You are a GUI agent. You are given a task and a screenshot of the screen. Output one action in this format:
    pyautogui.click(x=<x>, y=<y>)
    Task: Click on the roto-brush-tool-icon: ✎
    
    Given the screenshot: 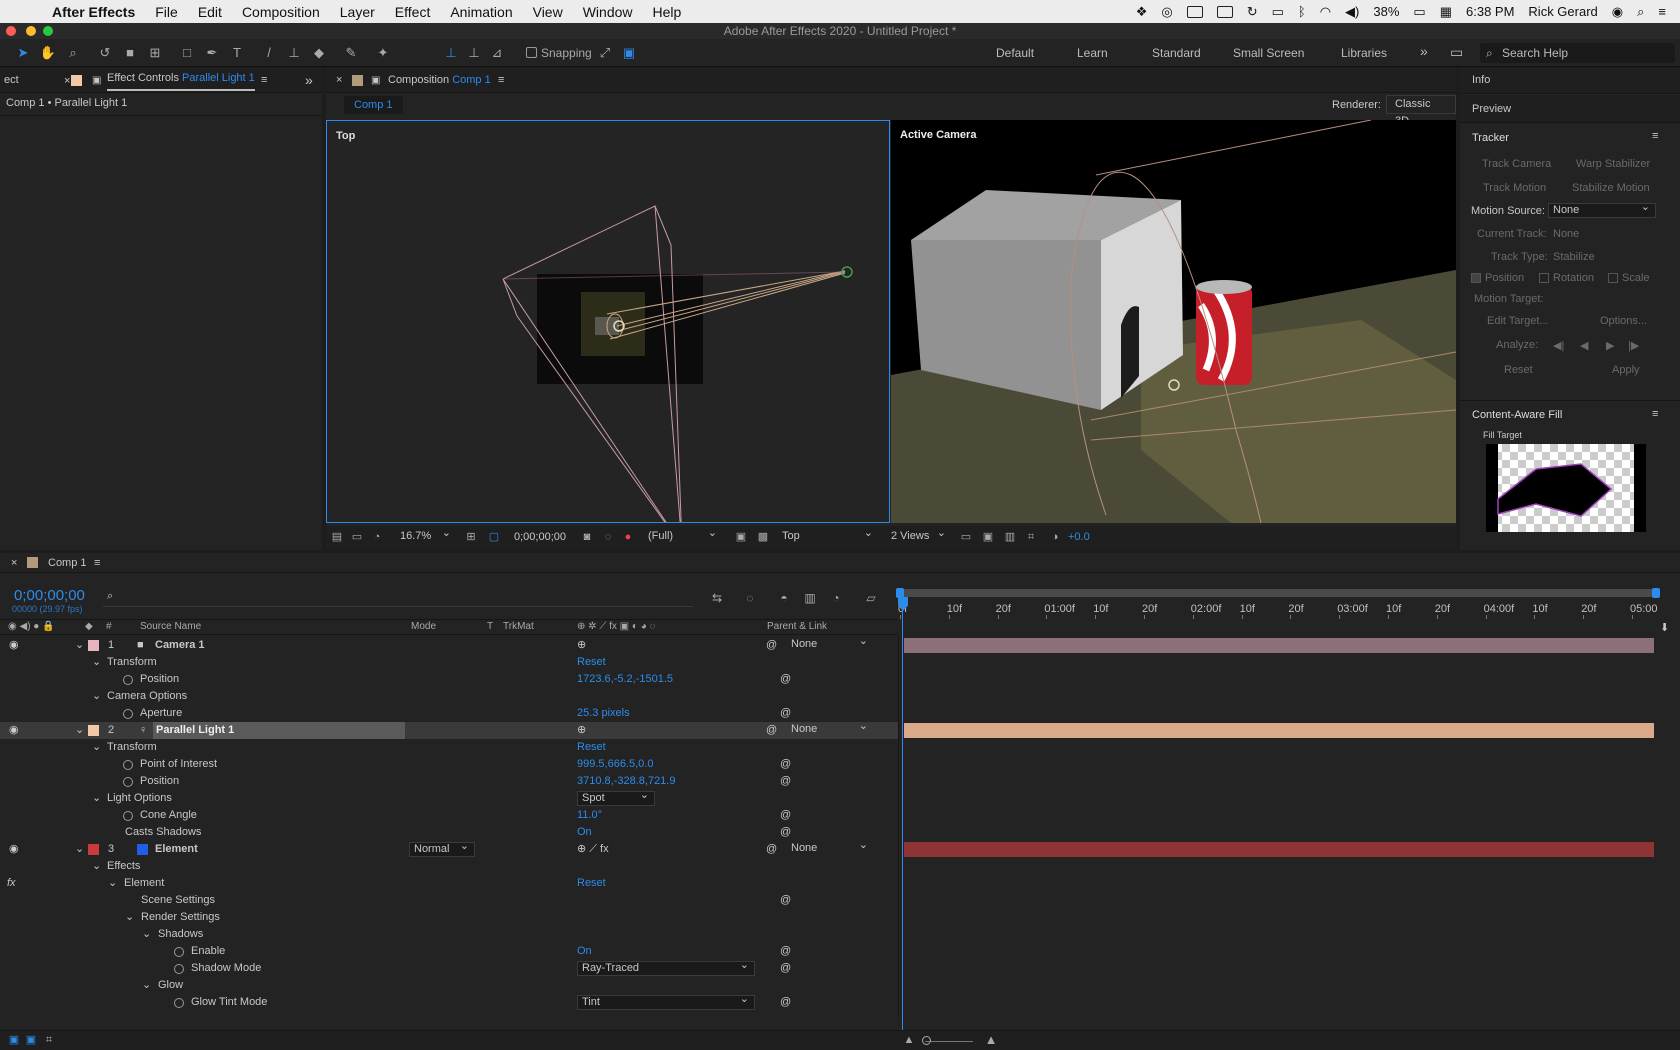 What is the action you would take?
    pyautogui.click(x=351, y=53)
    